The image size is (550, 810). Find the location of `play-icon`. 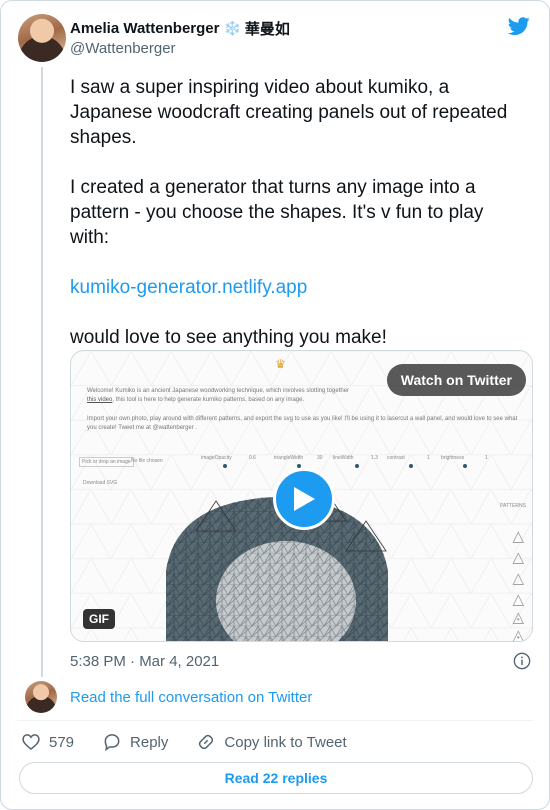

play-icon is located at coordinates (304, 499).